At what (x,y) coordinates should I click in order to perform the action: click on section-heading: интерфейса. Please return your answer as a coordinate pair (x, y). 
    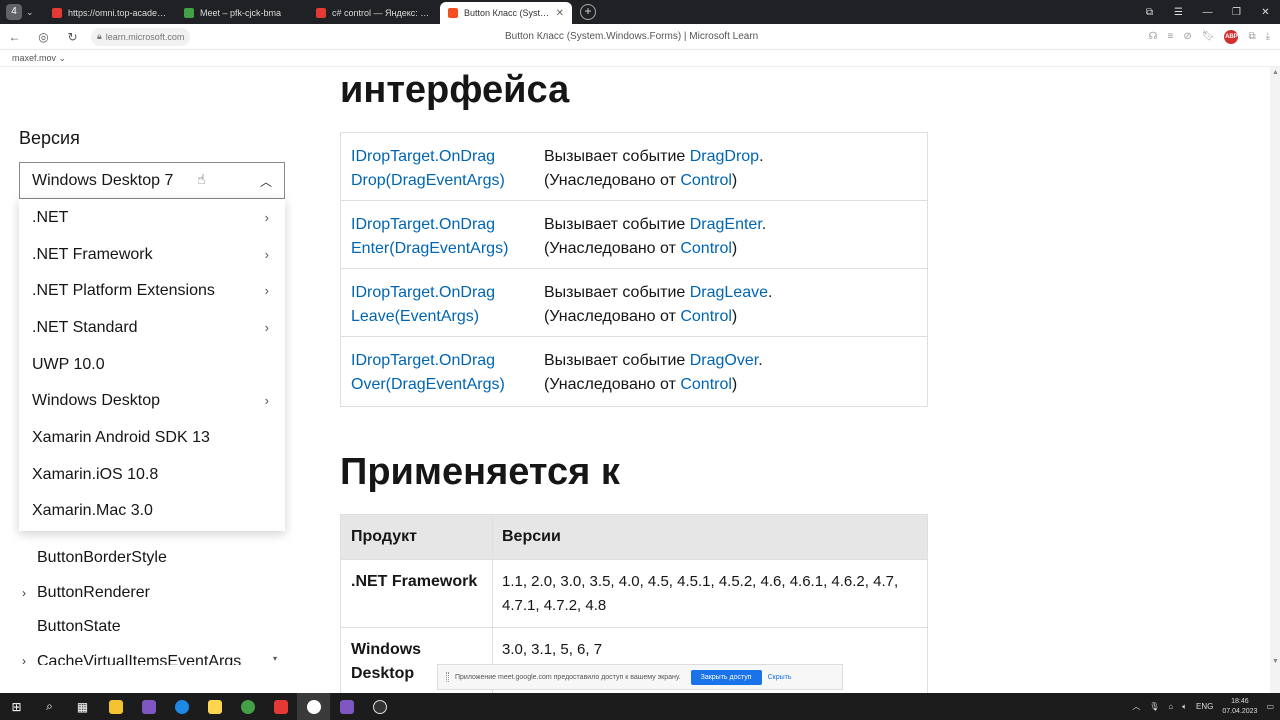
    Looking at the image, I should click on (455, 90).